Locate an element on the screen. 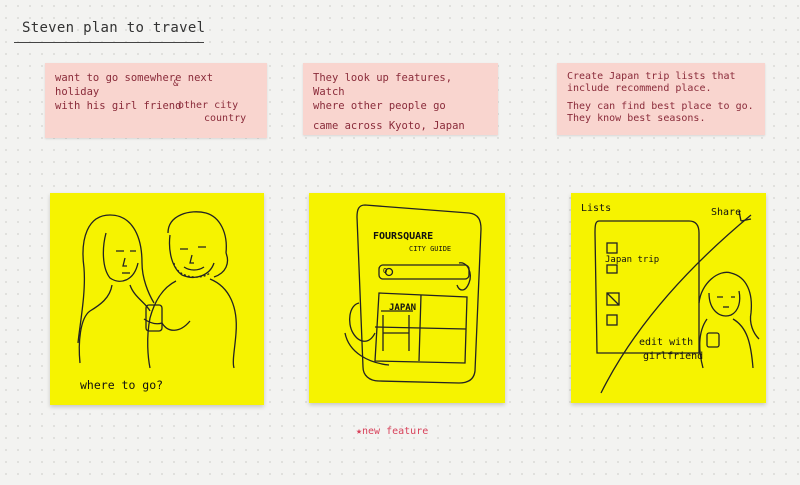 This screenshot has height=485, width=800. storyboard-panel-1: where to go? is located at coordinates (157, 299).